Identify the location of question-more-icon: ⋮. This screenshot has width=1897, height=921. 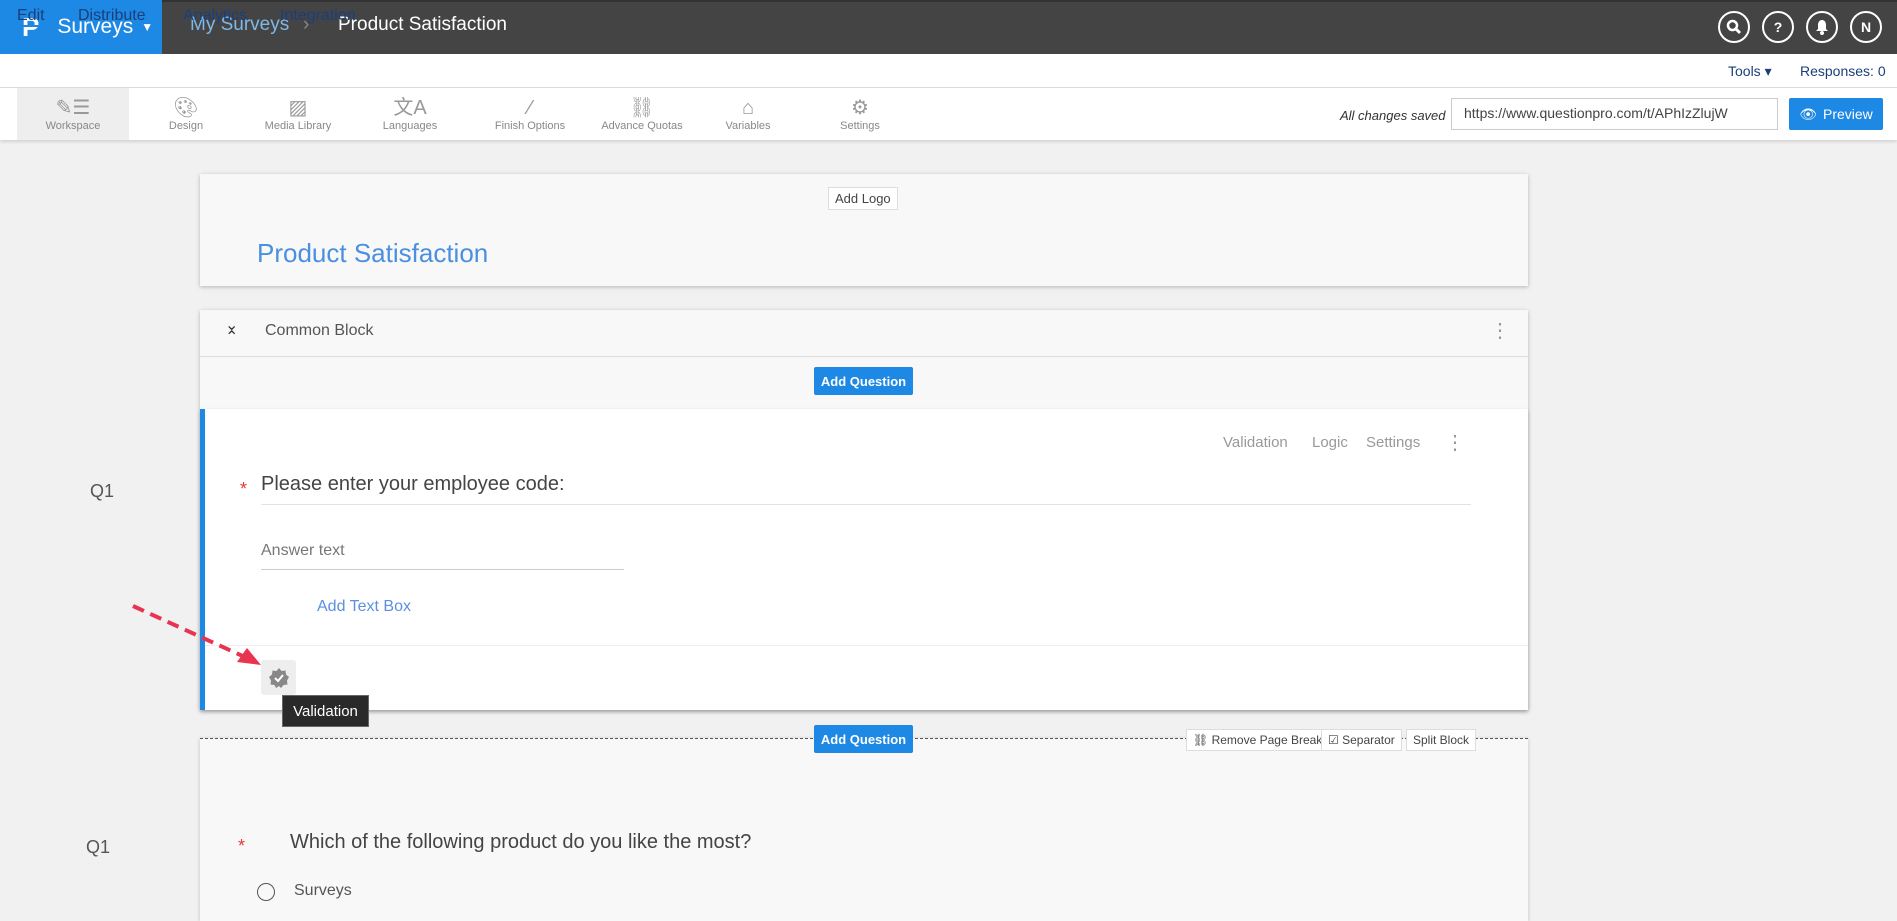
(1455, 442).